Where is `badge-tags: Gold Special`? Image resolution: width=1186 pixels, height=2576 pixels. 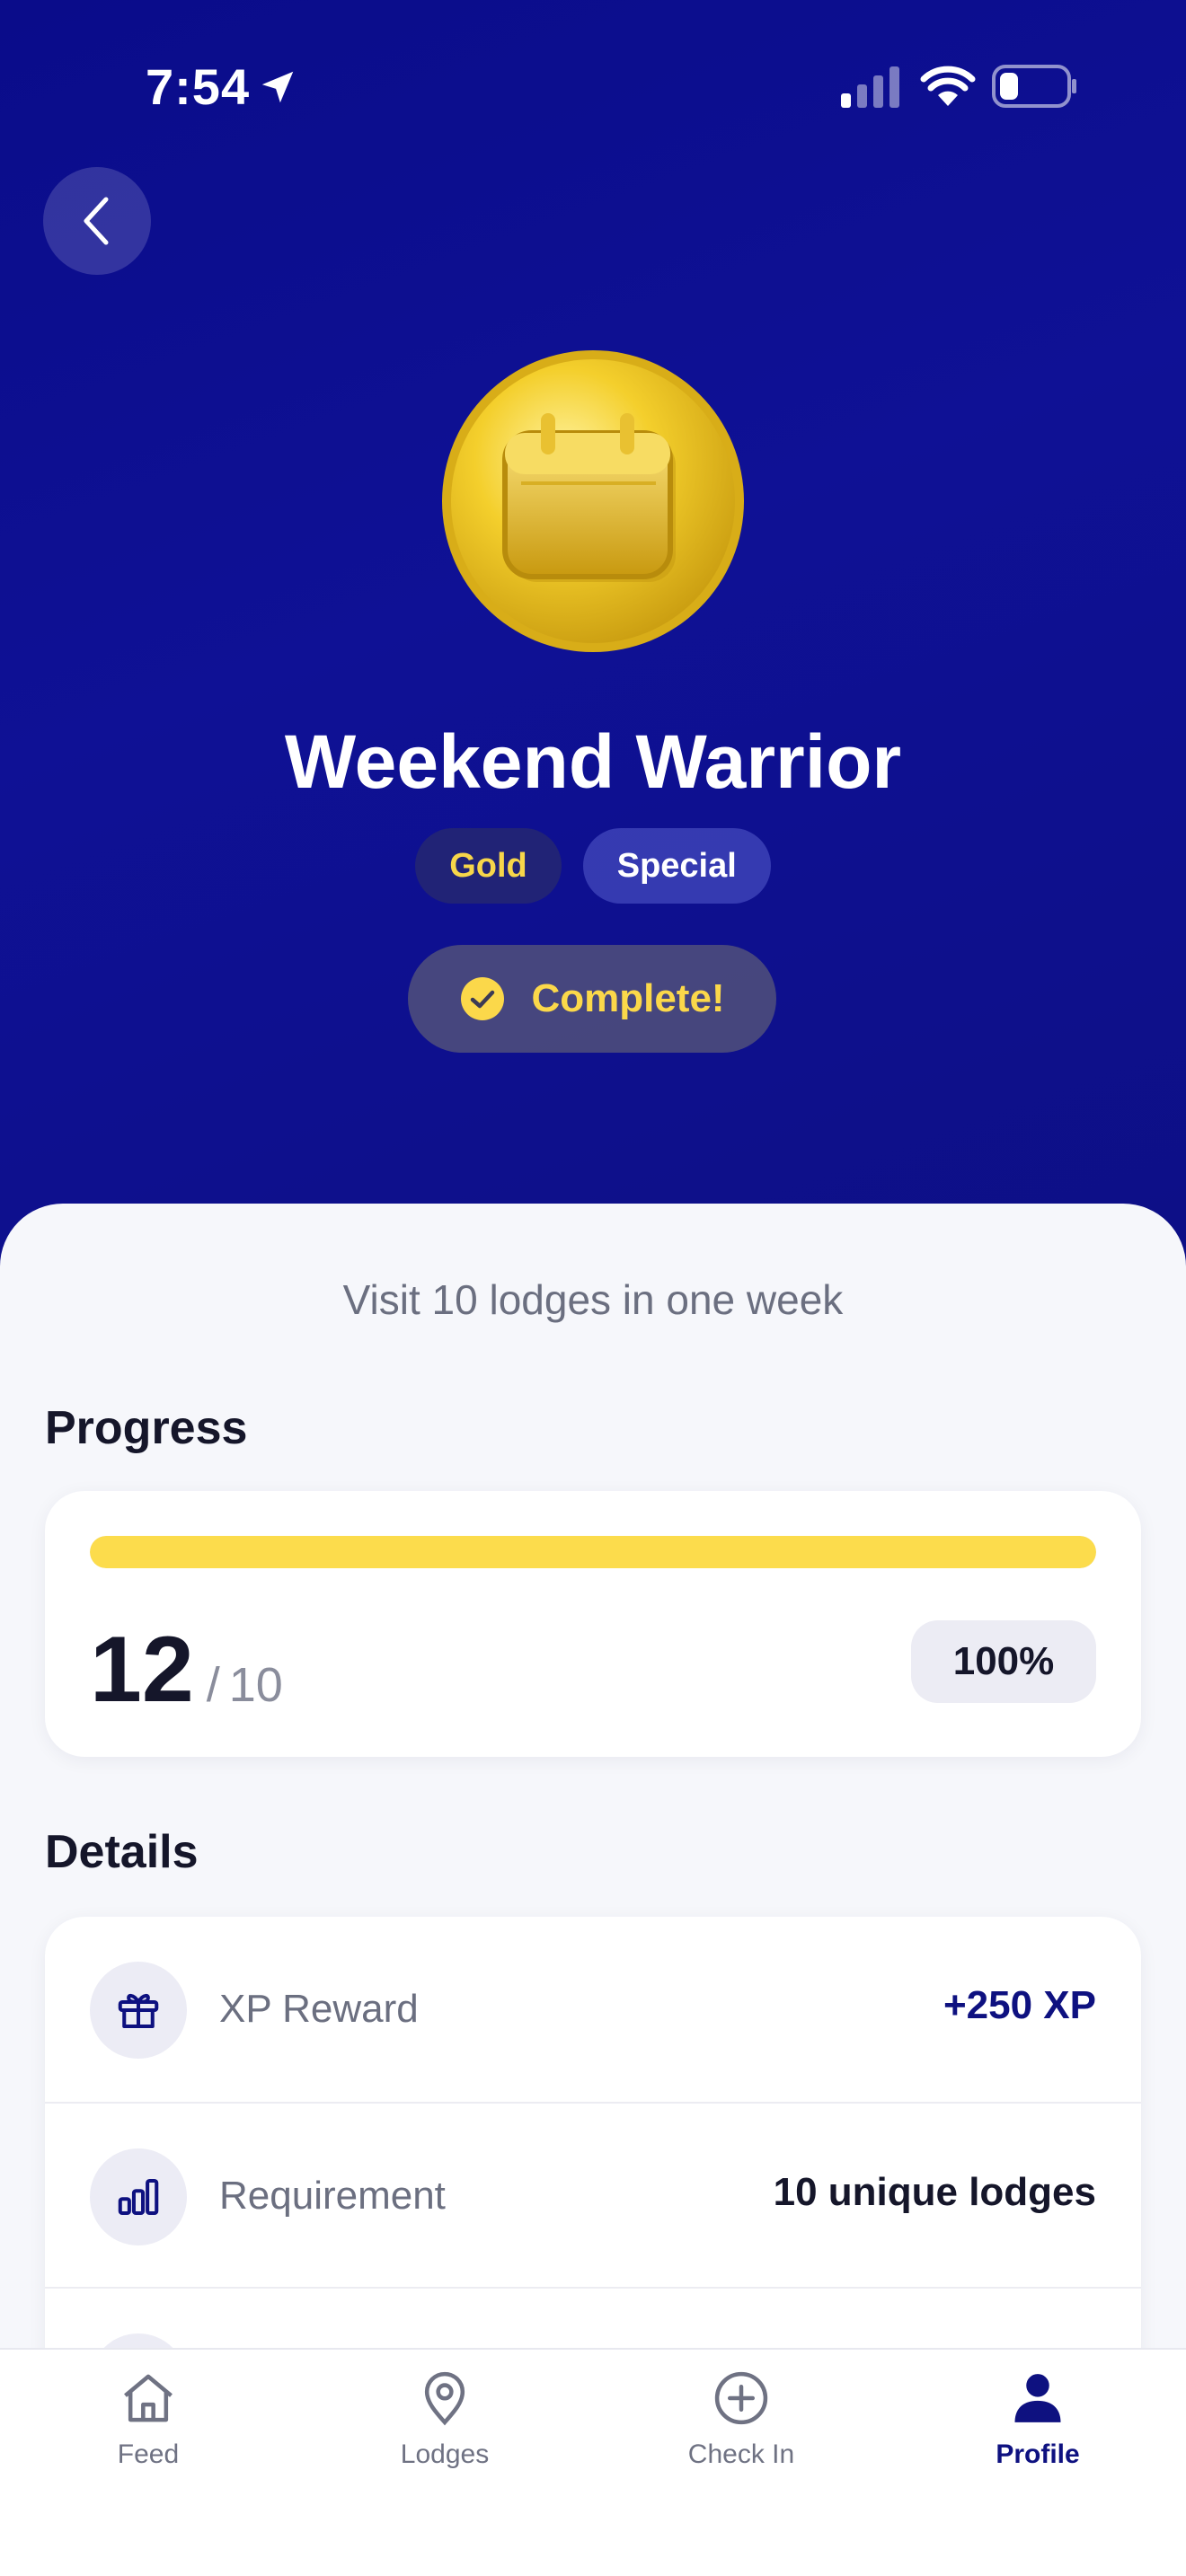 badge-tags: Gold Special is located at coordinates (593, 866).